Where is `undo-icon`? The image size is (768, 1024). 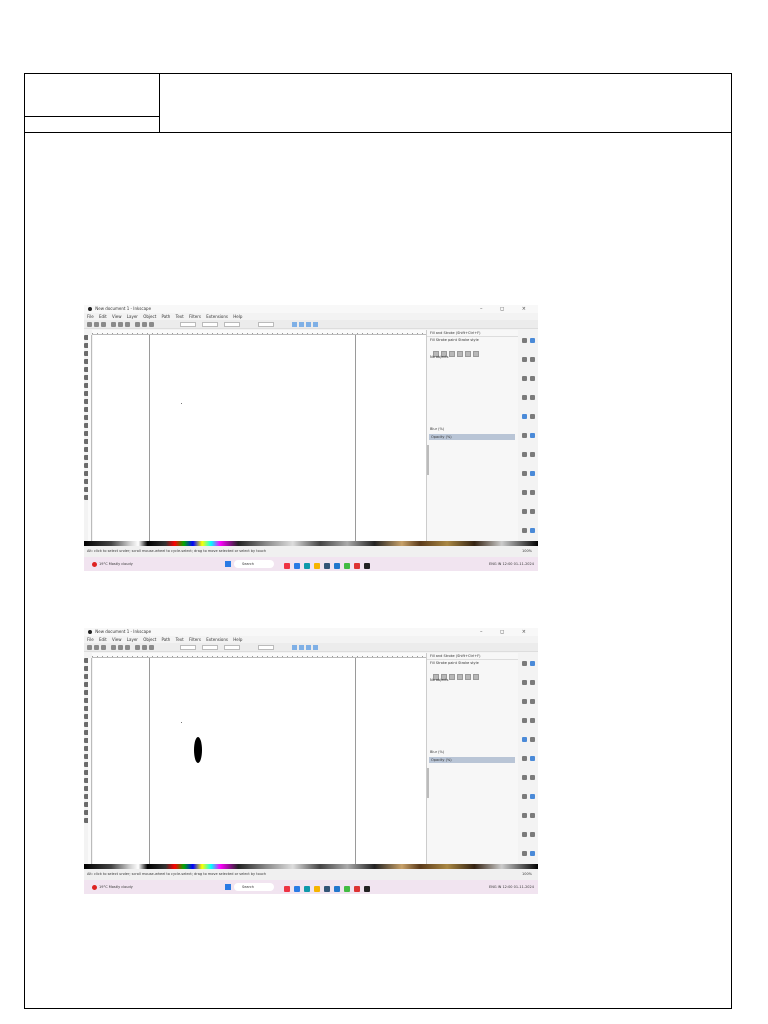
undo-icon is located at coordinates (137, 647).